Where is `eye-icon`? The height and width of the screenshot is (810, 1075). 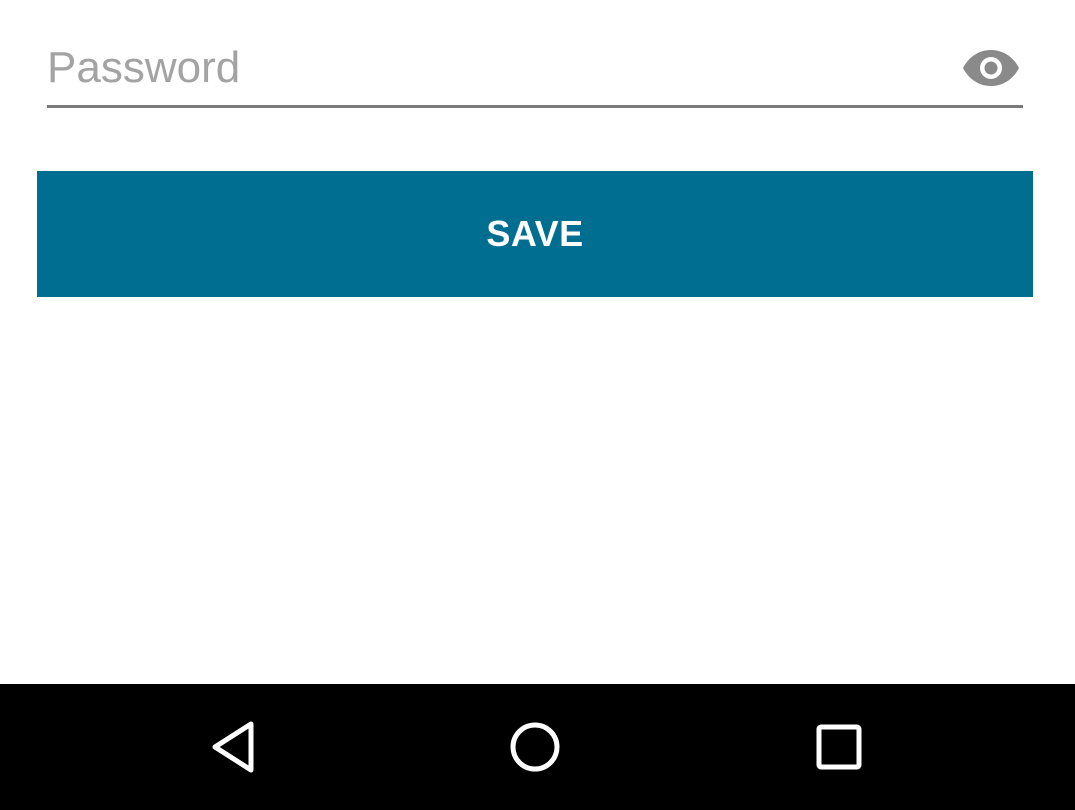 eye-icon is located at coordinates (991, 68).